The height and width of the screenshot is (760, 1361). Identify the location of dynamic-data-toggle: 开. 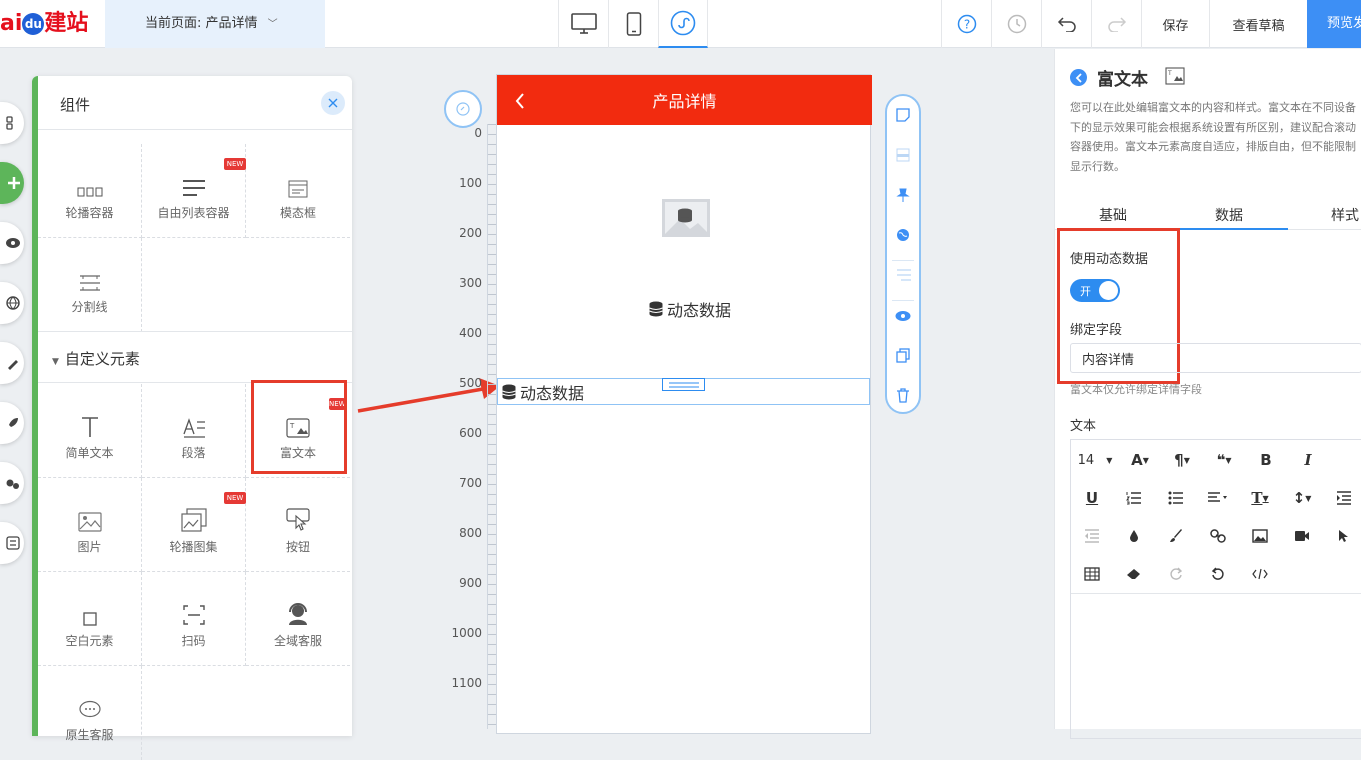
(1095, 290).